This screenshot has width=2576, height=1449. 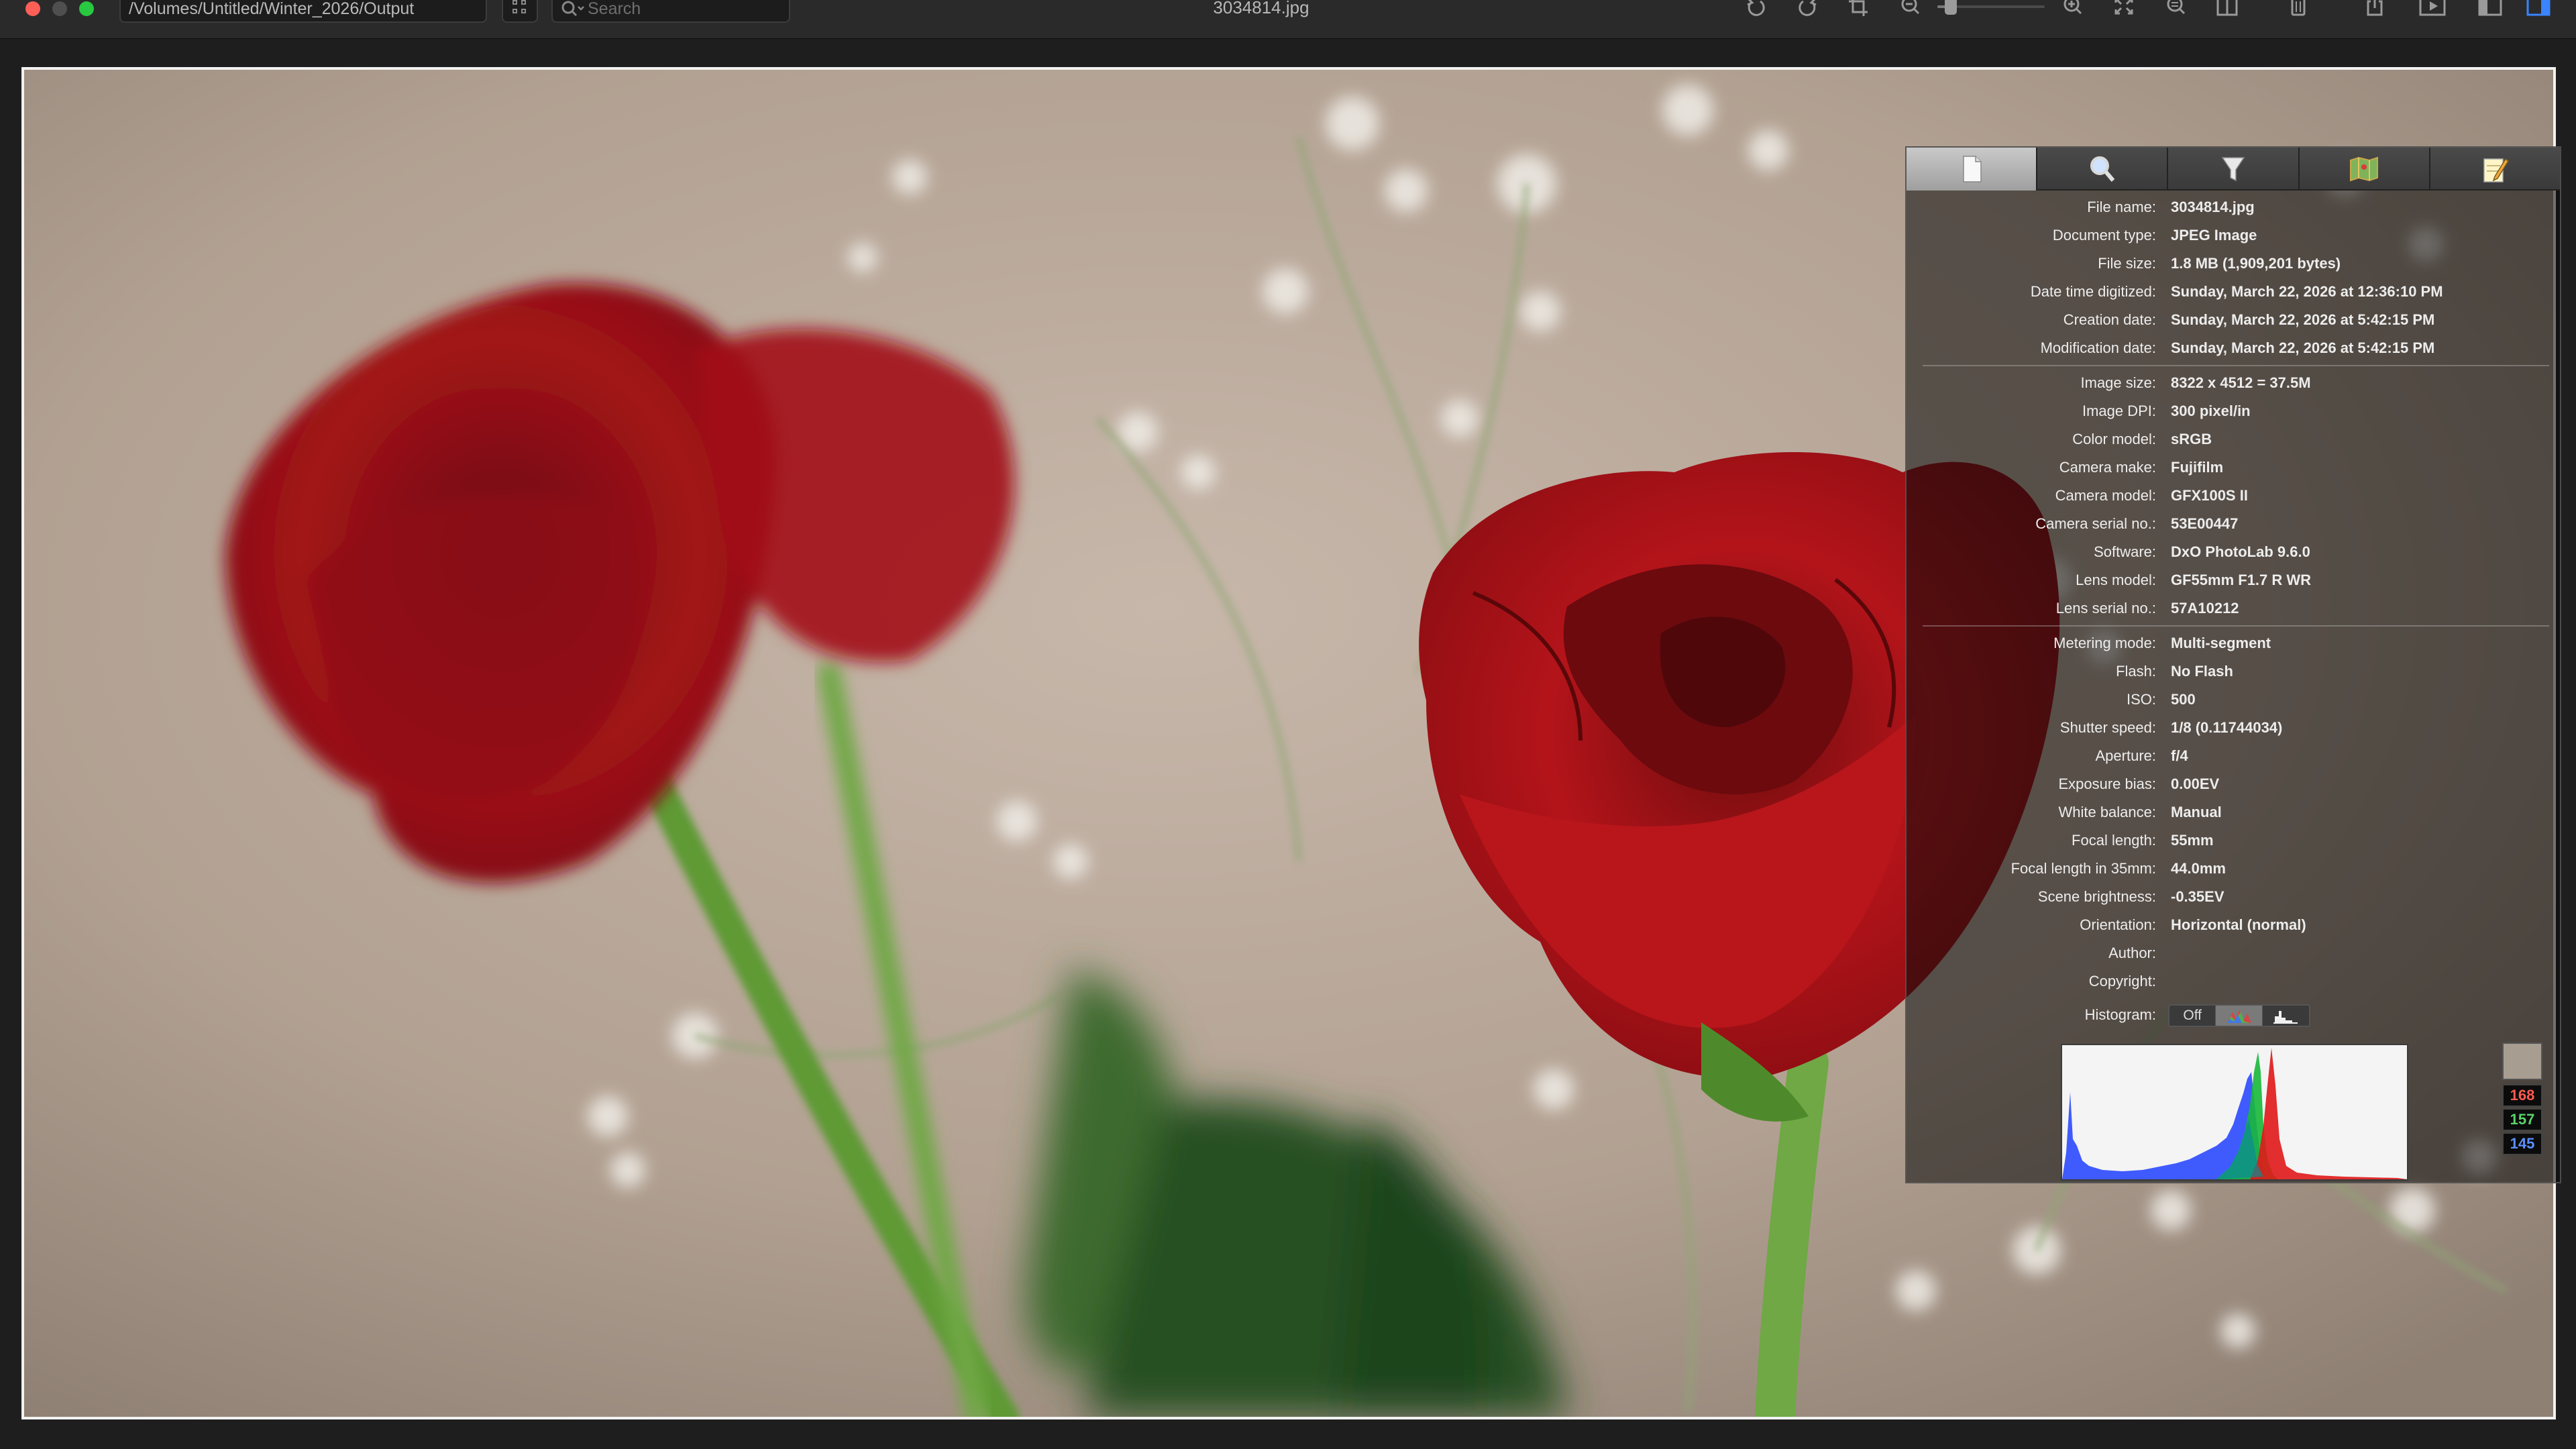 I want to click on info-value: f/4, so click(x=2179, y=755).